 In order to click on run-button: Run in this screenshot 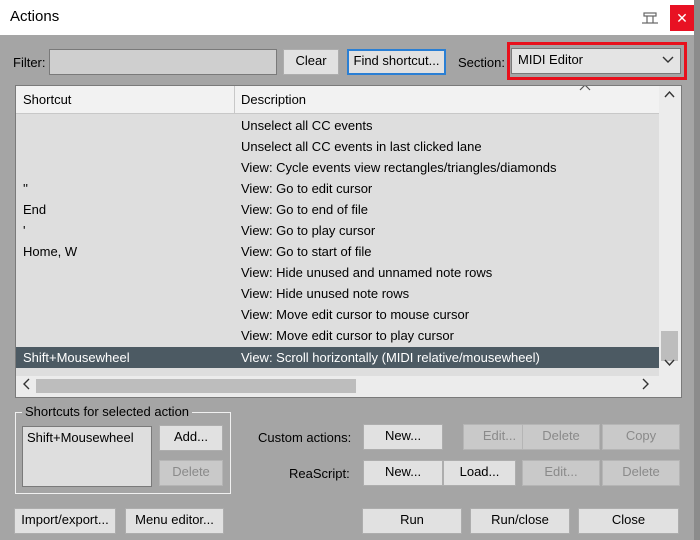, I will do `click(412, 521)`.